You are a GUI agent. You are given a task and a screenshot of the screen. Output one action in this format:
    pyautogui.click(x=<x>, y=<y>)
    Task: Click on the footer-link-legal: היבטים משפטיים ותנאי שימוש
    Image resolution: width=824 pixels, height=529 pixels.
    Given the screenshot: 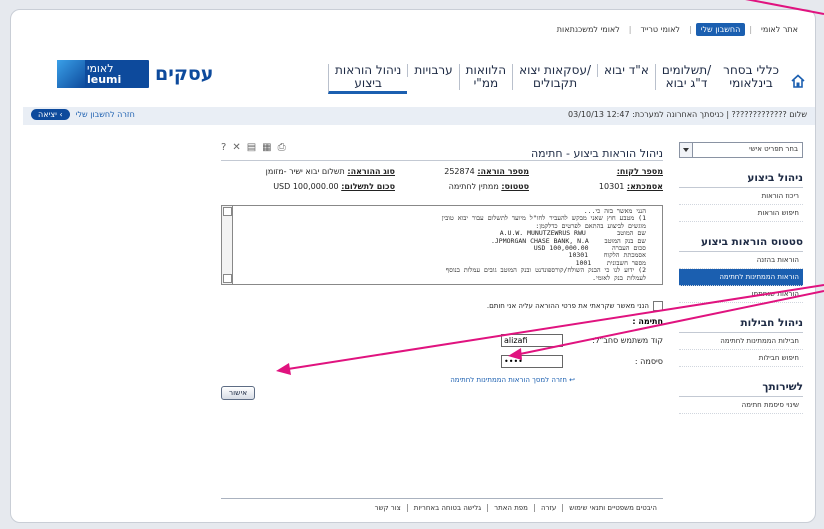 What is the action you would take?
    pyautogui.click(x=612, y=508)
    